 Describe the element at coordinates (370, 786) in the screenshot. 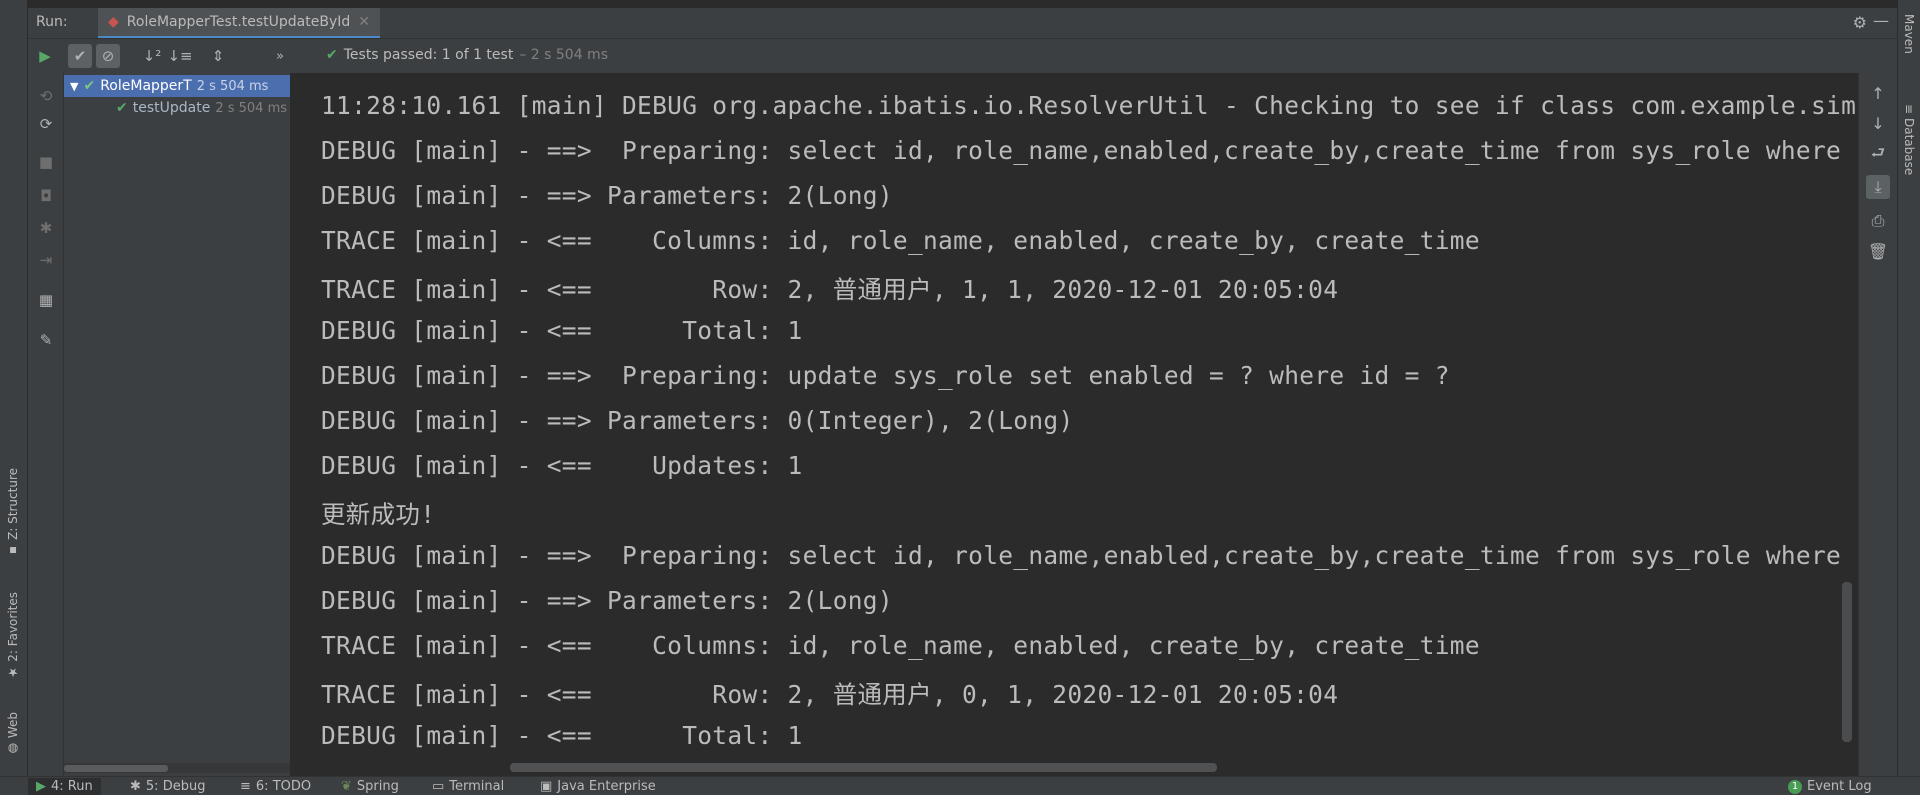

I see `tab-spring: ❦ Spring` at that location.